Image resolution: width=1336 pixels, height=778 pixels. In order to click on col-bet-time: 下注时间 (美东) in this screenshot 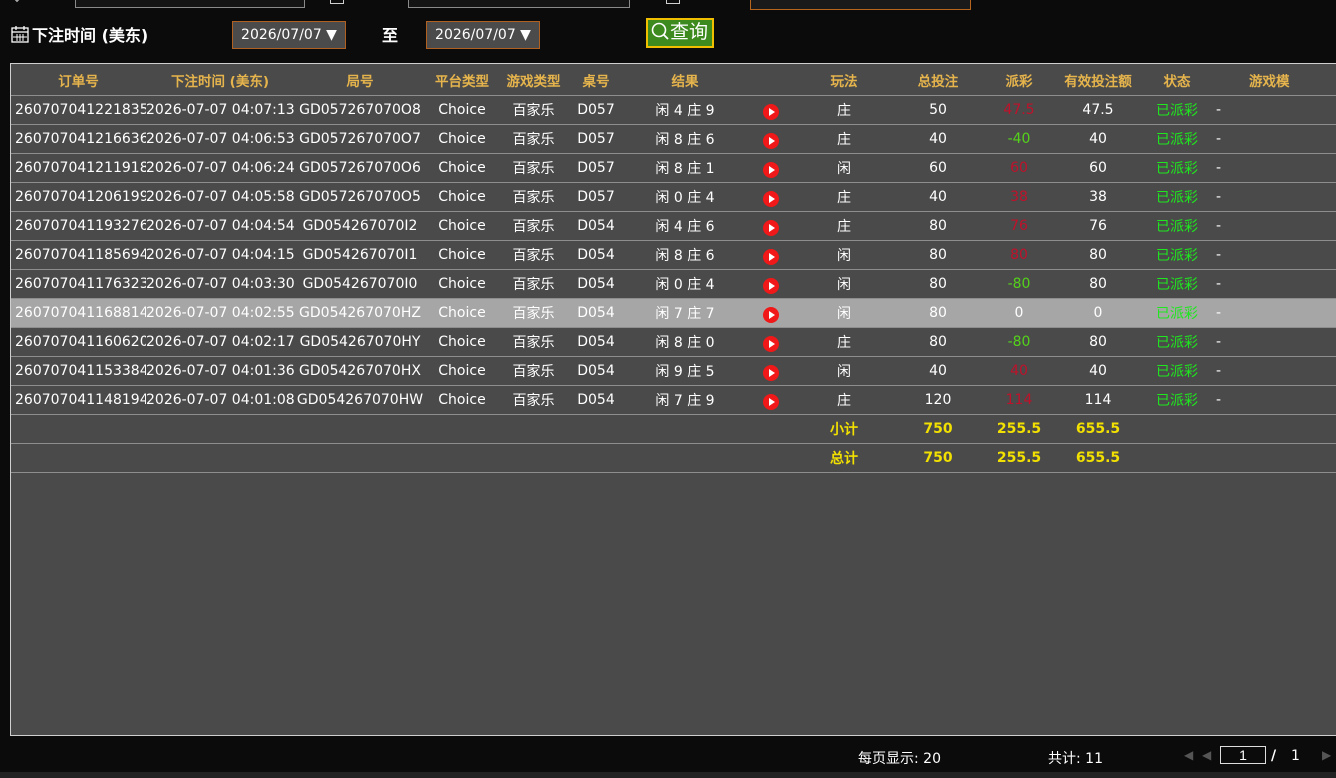, I will do `click(220, 80)`.